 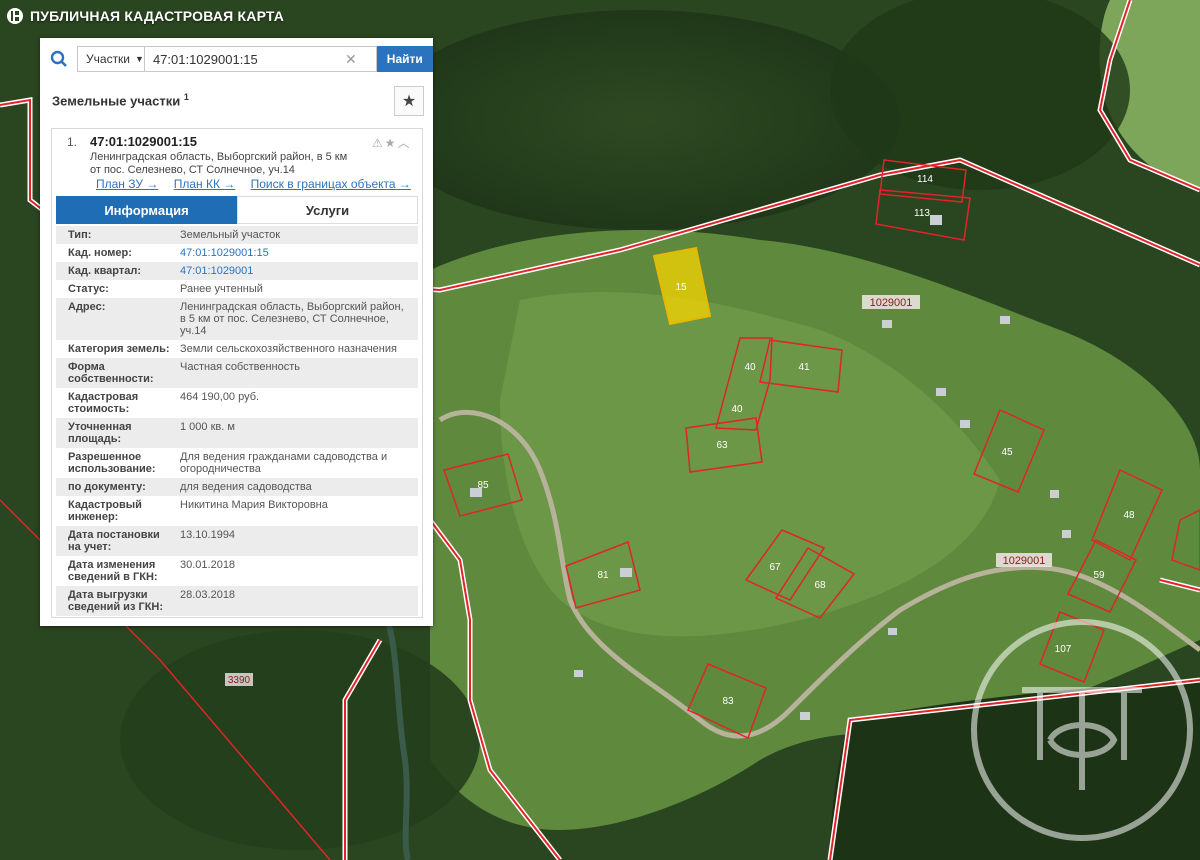 I want to click on property-key: Кадастровая стоимость:, so click(x=103, y=403).